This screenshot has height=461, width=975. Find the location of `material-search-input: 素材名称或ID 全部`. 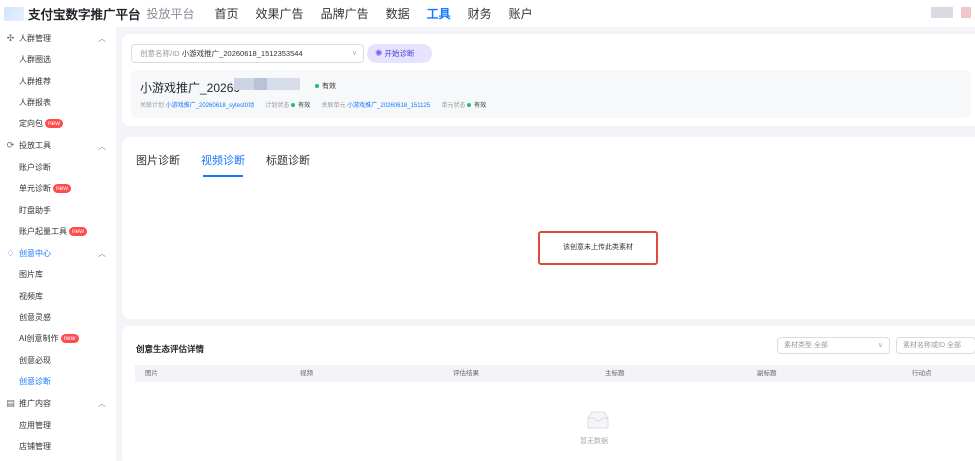

material-search-input: 素材名称或ID 全部 is located at coordinates (935, 345).